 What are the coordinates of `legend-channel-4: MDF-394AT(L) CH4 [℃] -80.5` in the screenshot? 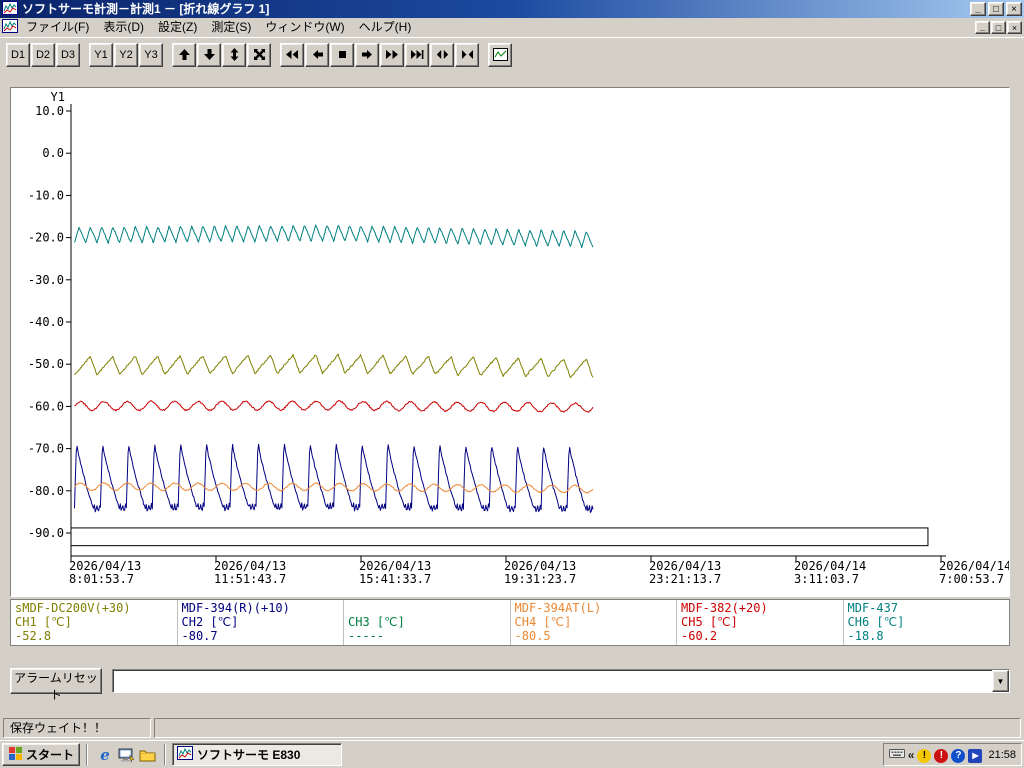 It's located at (594, 622).